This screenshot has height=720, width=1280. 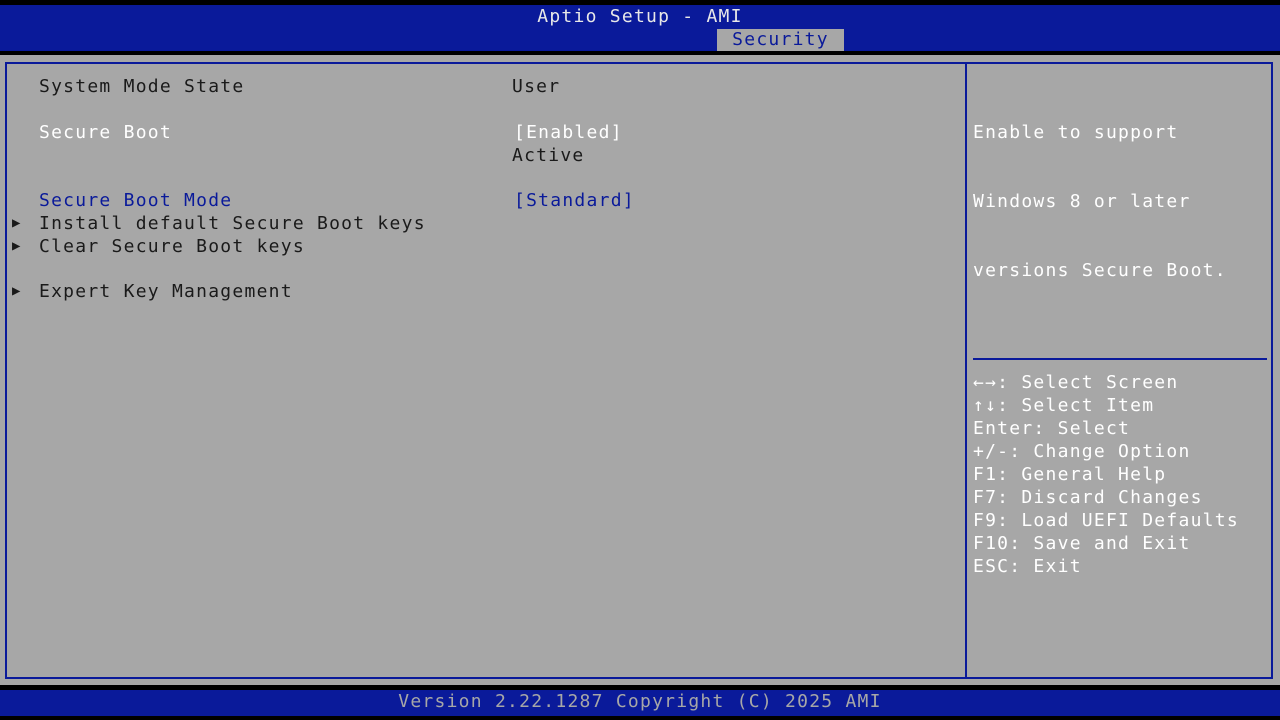 I want to click on submenu-clear-keys: ▶ Clear Secure Boot keys, so click(x=480, y=246).